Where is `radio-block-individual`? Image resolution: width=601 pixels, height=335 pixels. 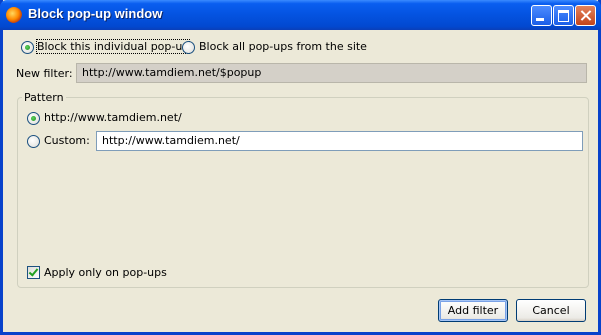 radio-block-individual is located at coordinates (27, 47).